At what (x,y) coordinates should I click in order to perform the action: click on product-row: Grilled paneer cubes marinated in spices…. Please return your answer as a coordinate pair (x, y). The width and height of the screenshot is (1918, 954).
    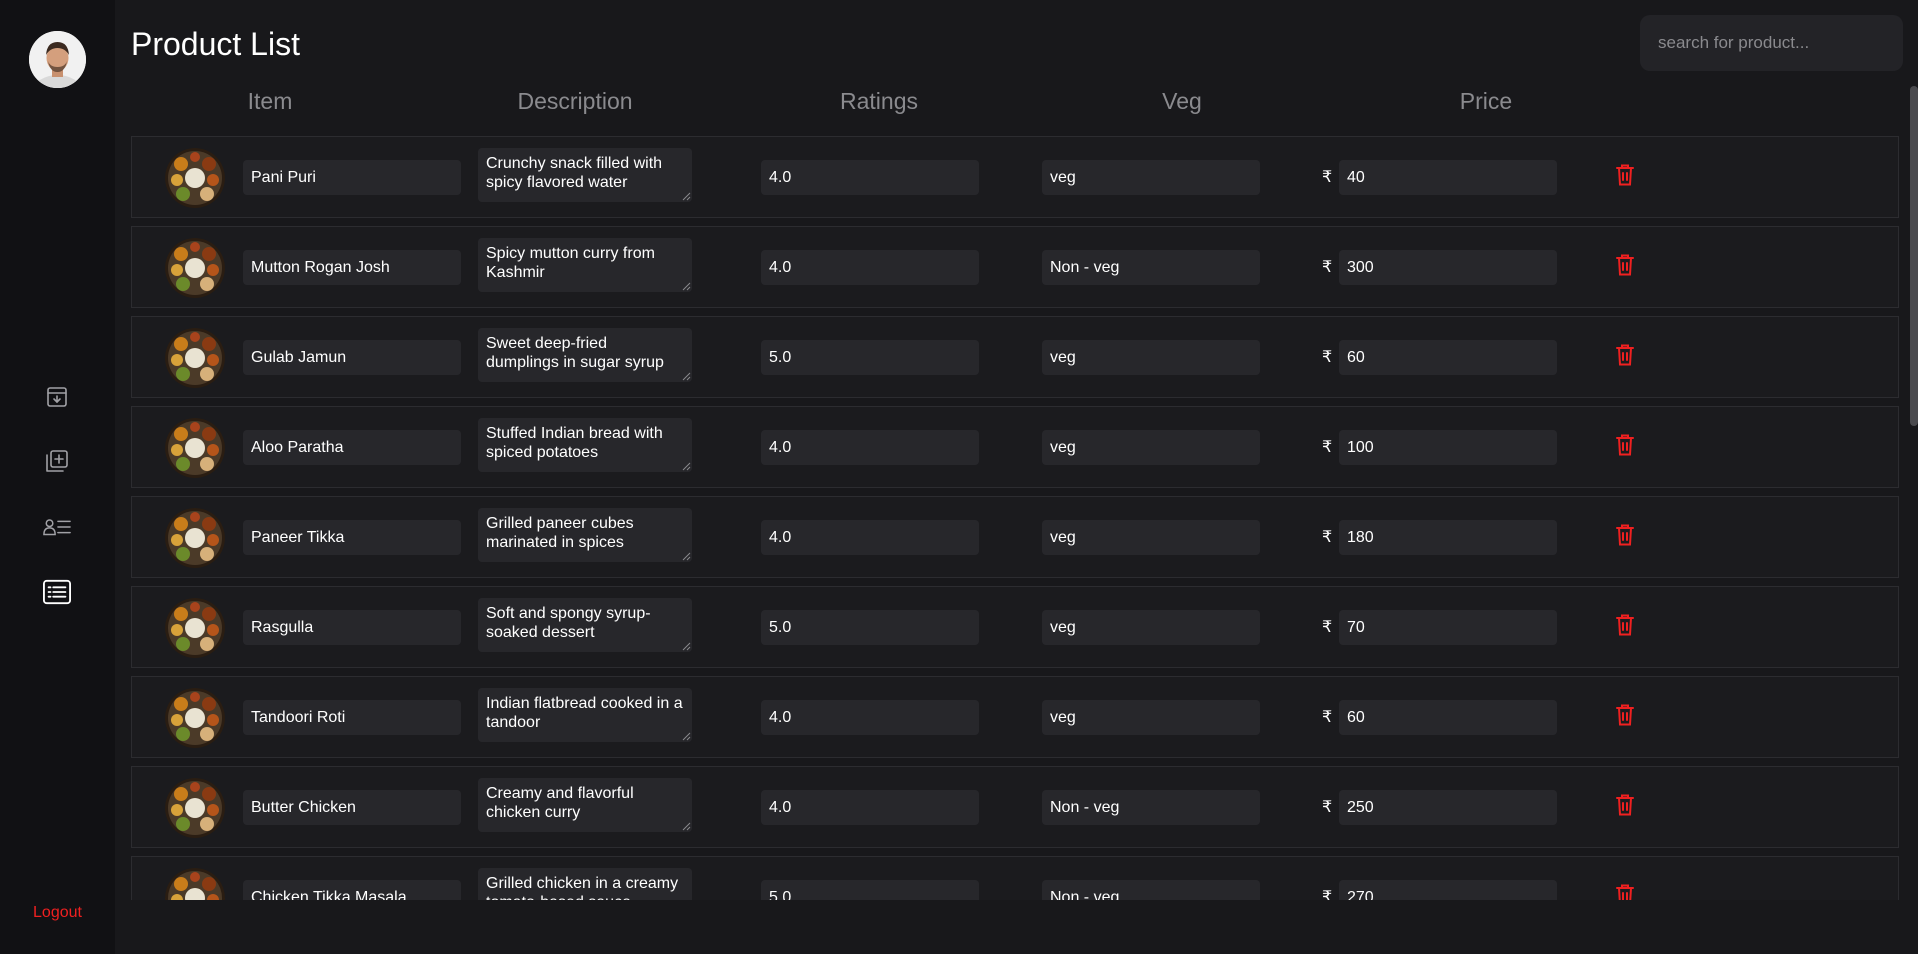
    Looking at the image, I should click on (1015, 537).